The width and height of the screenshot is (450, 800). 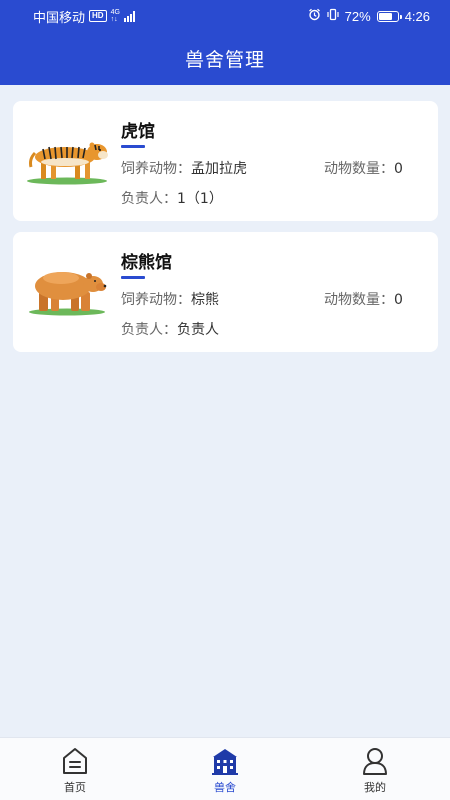 I want to click on feed-animal-row: 饲养动物：孟加拉虎, so click(x=184, y=169).